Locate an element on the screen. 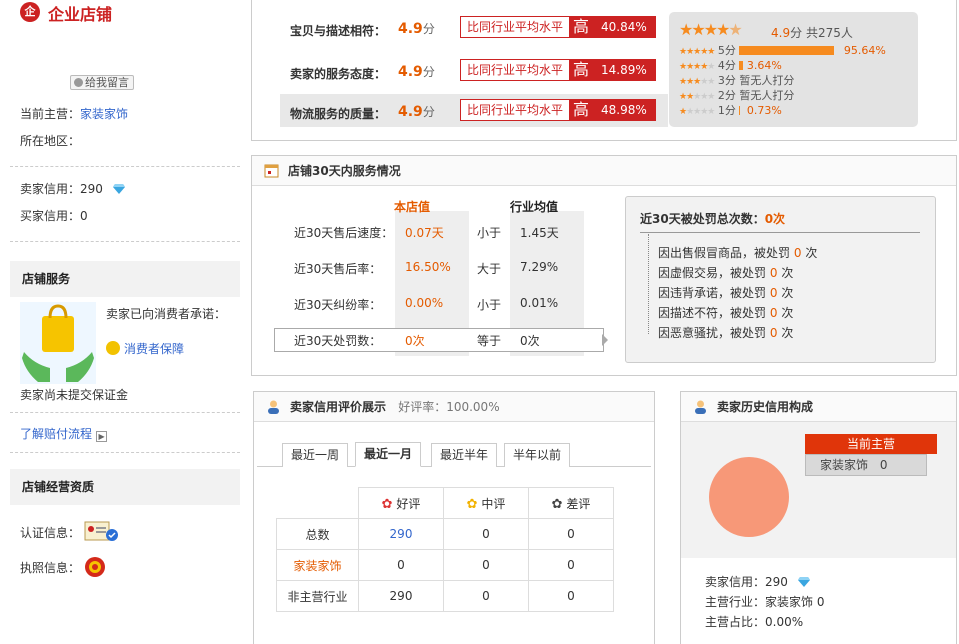  svc-rate-label: 近30天售后率： is located at coordinates (338, 269).